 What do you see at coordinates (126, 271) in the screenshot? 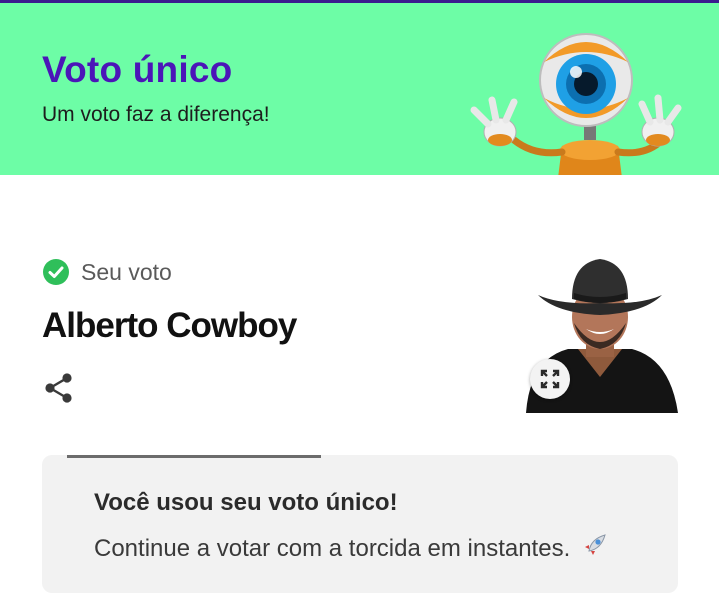
I see `vote-status-label: Seu voto` at bounding box center [126, 271].